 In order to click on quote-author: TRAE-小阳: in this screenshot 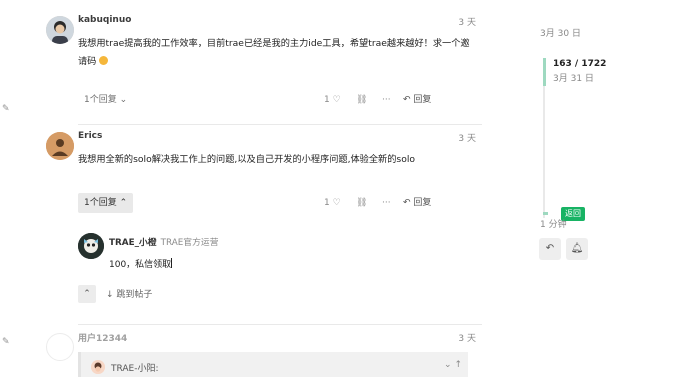, I will do `click(135, 369)`.